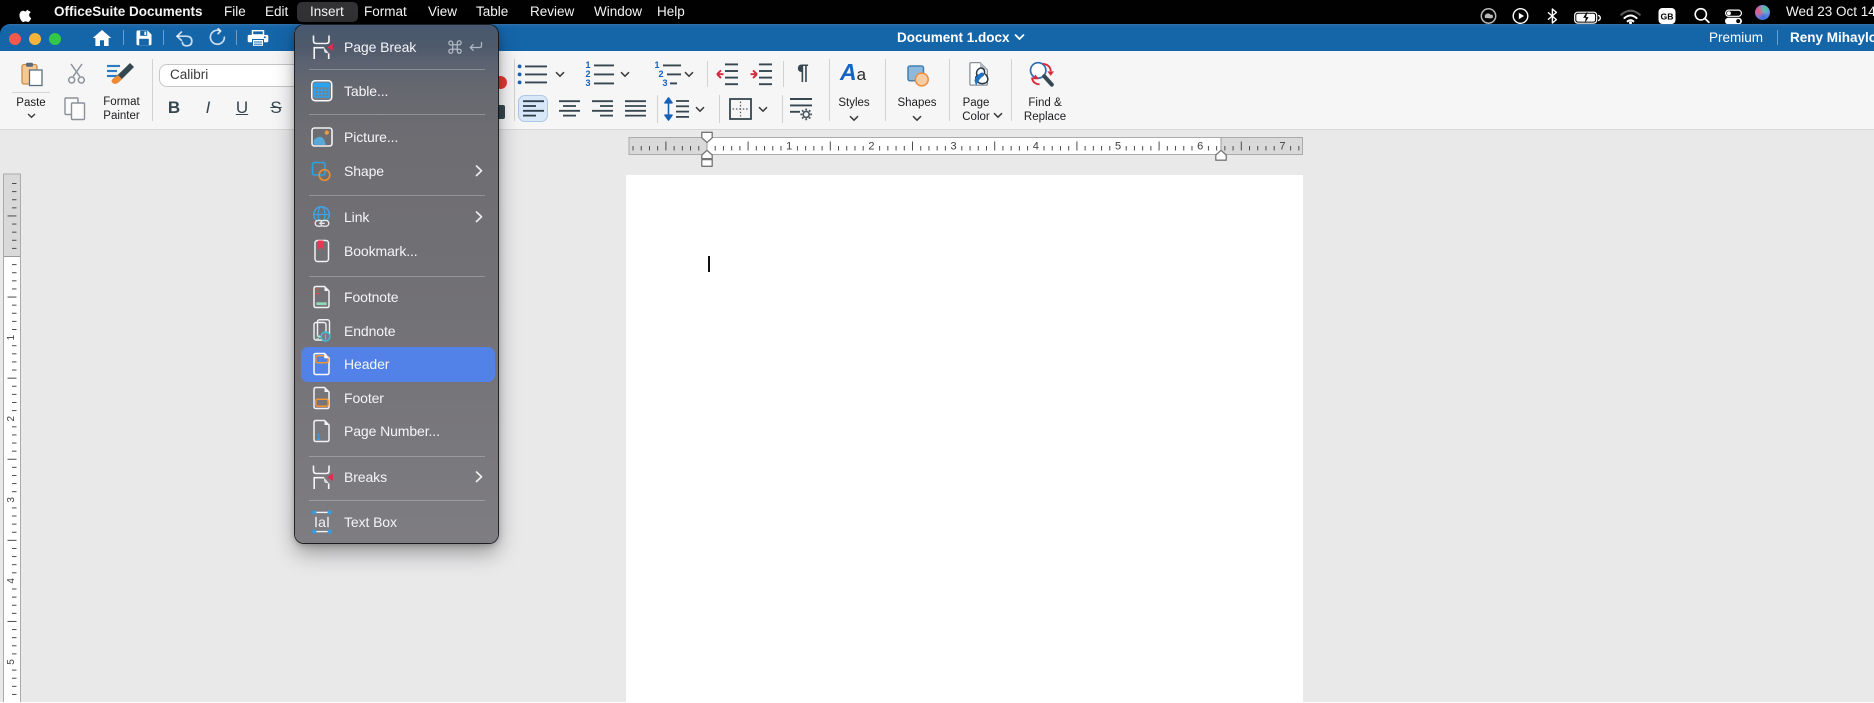 This screenshot has height=703, width=1874. I want to click on svg-text: a, so click(322, 521).